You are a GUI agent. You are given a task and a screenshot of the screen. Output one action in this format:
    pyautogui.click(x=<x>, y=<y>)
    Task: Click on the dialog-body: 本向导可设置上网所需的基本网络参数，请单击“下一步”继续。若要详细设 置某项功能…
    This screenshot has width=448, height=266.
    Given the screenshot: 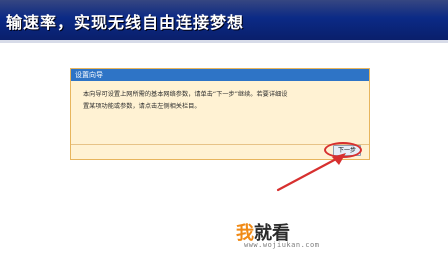 What is the action you would take?
    pyautogui.click(x=219, y=114)
    